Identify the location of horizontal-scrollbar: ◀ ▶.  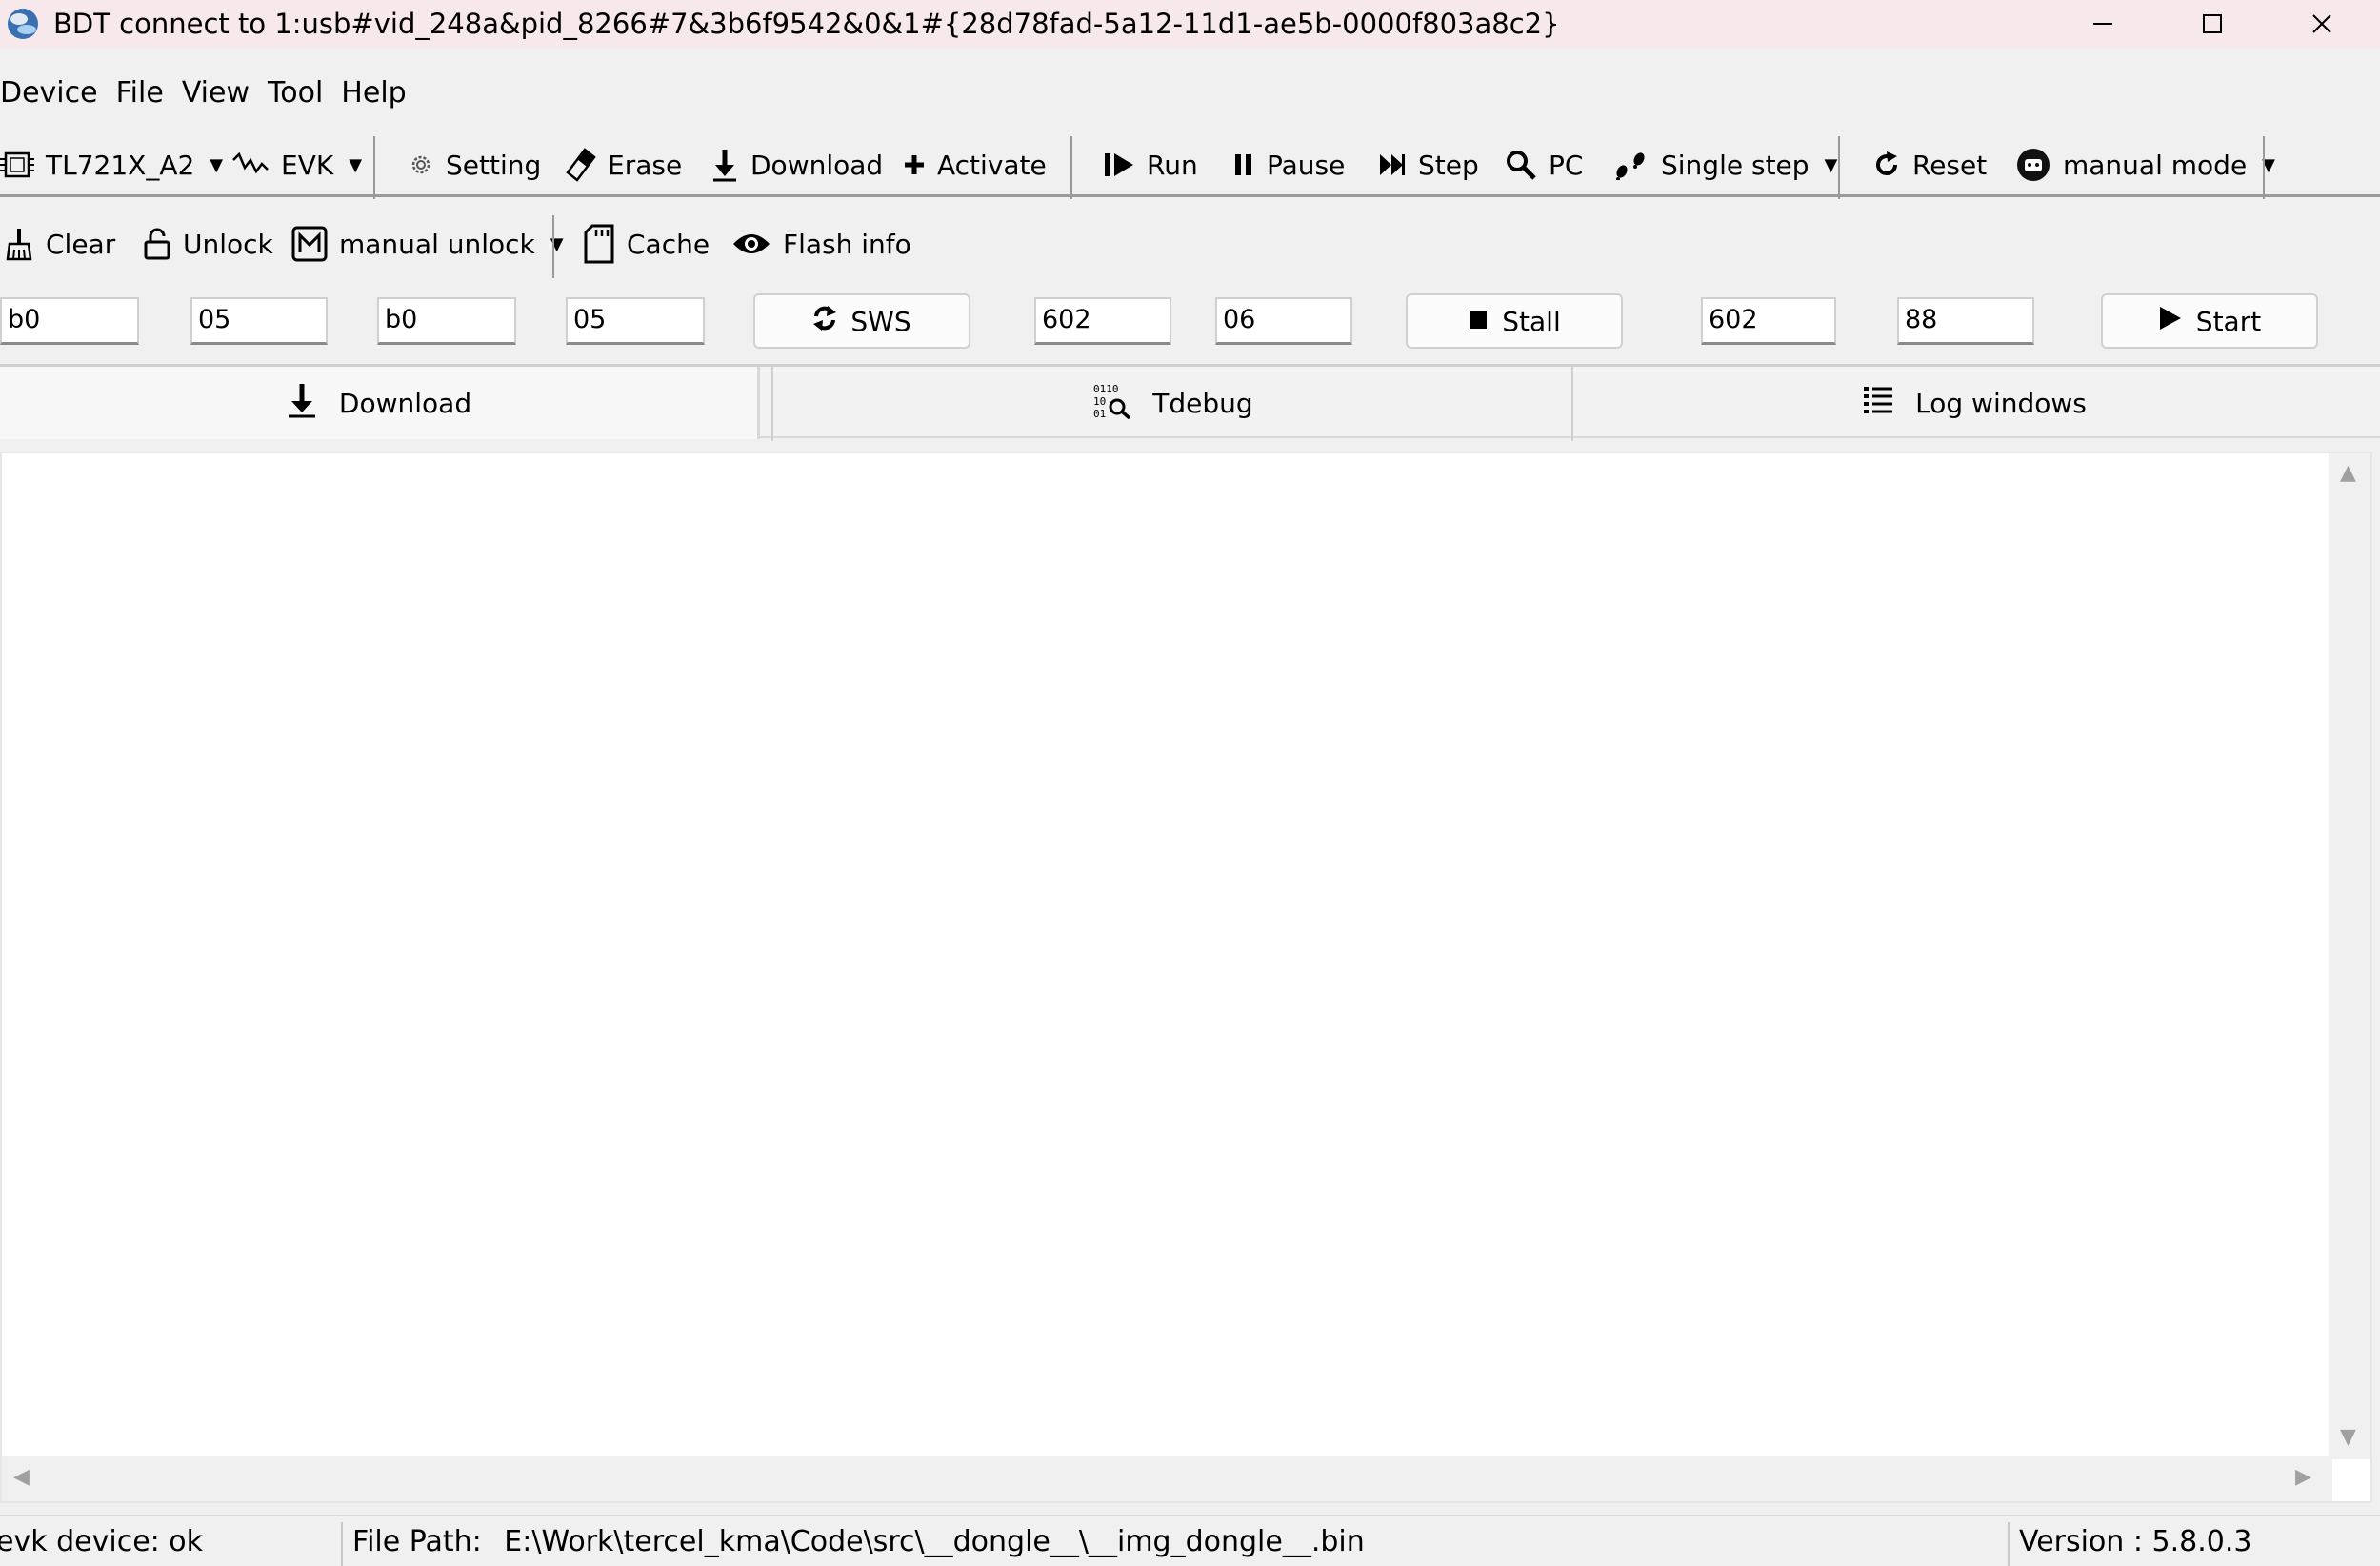
(1167, 1478).